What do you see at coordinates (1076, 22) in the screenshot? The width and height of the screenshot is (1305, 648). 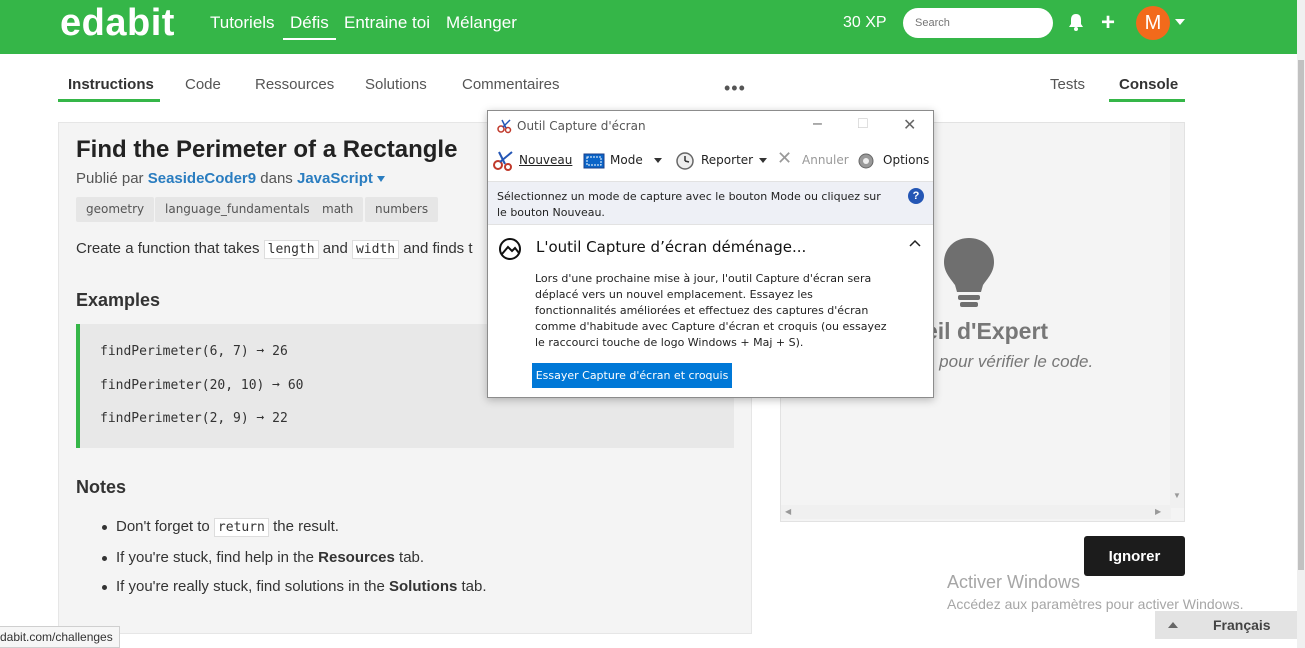 I see `notification-bell-icon` at bounding box center [1076, 22].